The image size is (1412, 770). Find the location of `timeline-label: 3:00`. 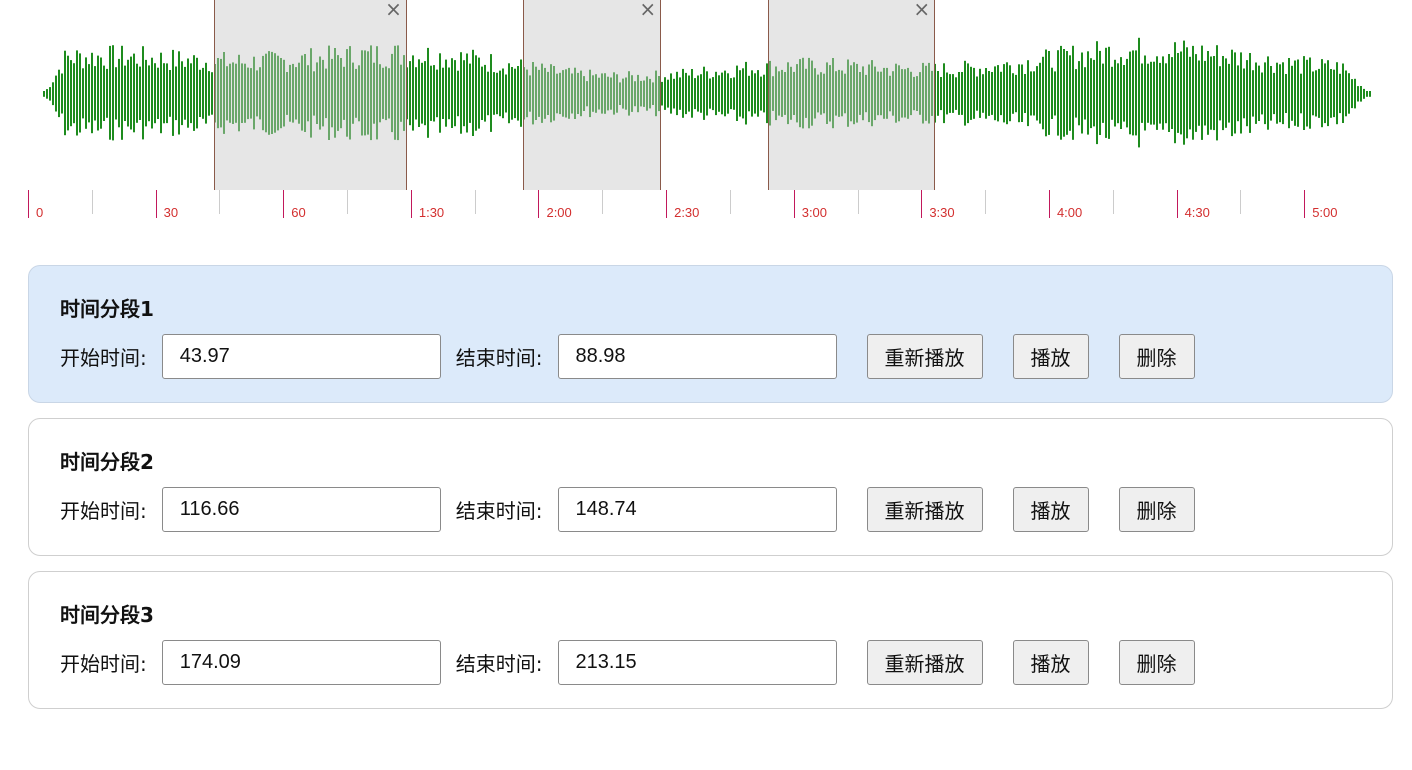

timeline-label: 3:00 is located at coordinates (814, 212).